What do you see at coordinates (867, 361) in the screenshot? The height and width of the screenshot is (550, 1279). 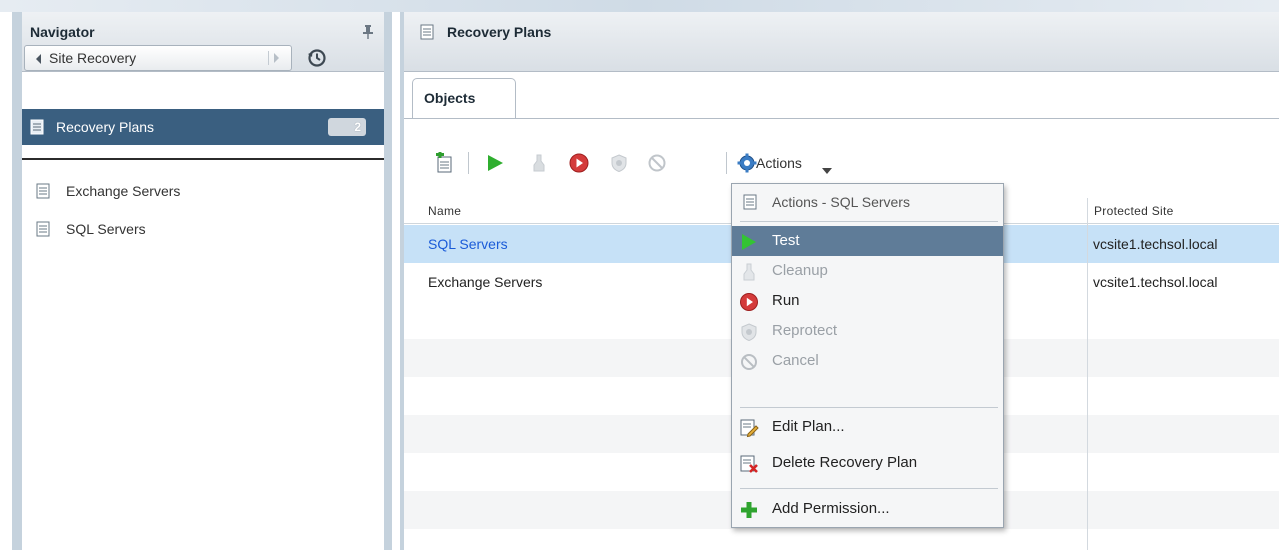 I see `menu-item-cancel: Cancel` at bounding box center [867, 361].